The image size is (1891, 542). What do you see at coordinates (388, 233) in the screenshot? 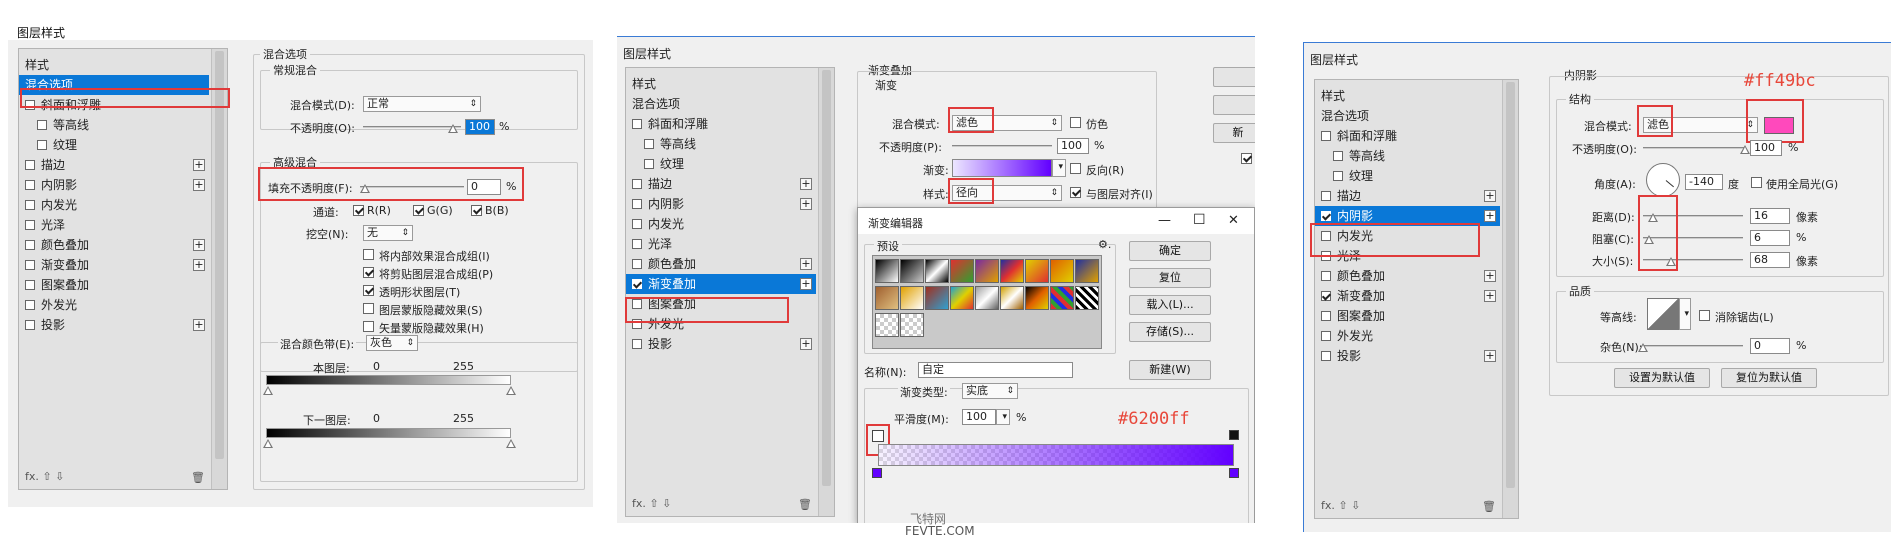
I see `panel1-knockout-select: 无 ⇕` at bounding box center [388, 233].